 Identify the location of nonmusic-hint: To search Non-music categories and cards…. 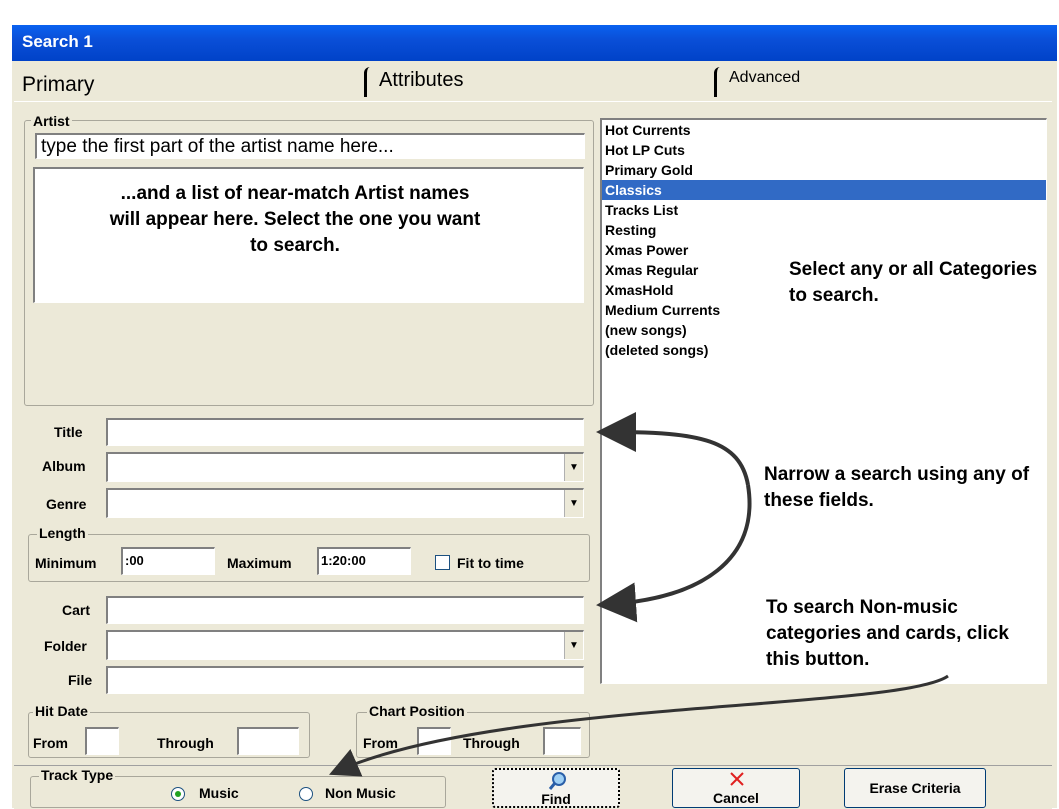
(887, 633).